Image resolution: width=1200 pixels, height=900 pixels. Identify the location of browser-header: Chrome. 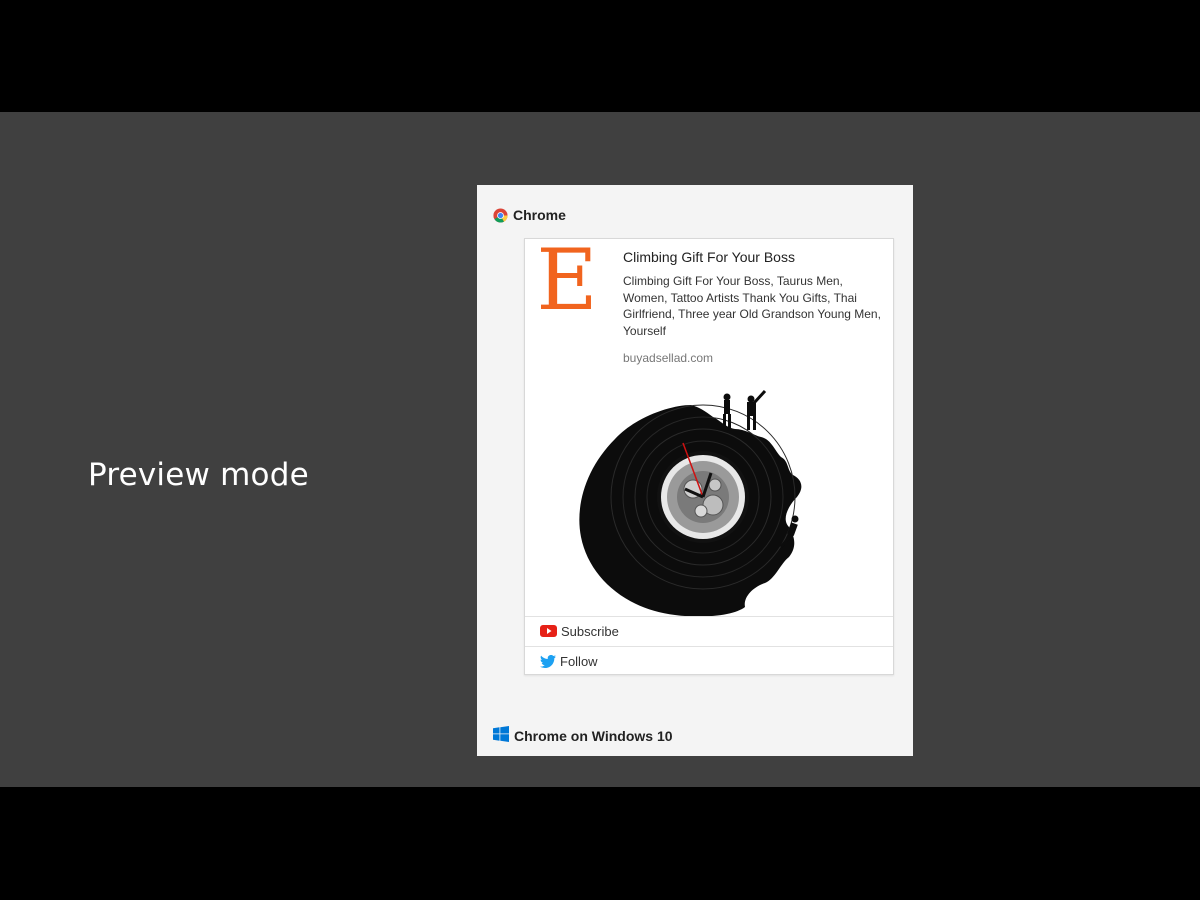
(529, 215).